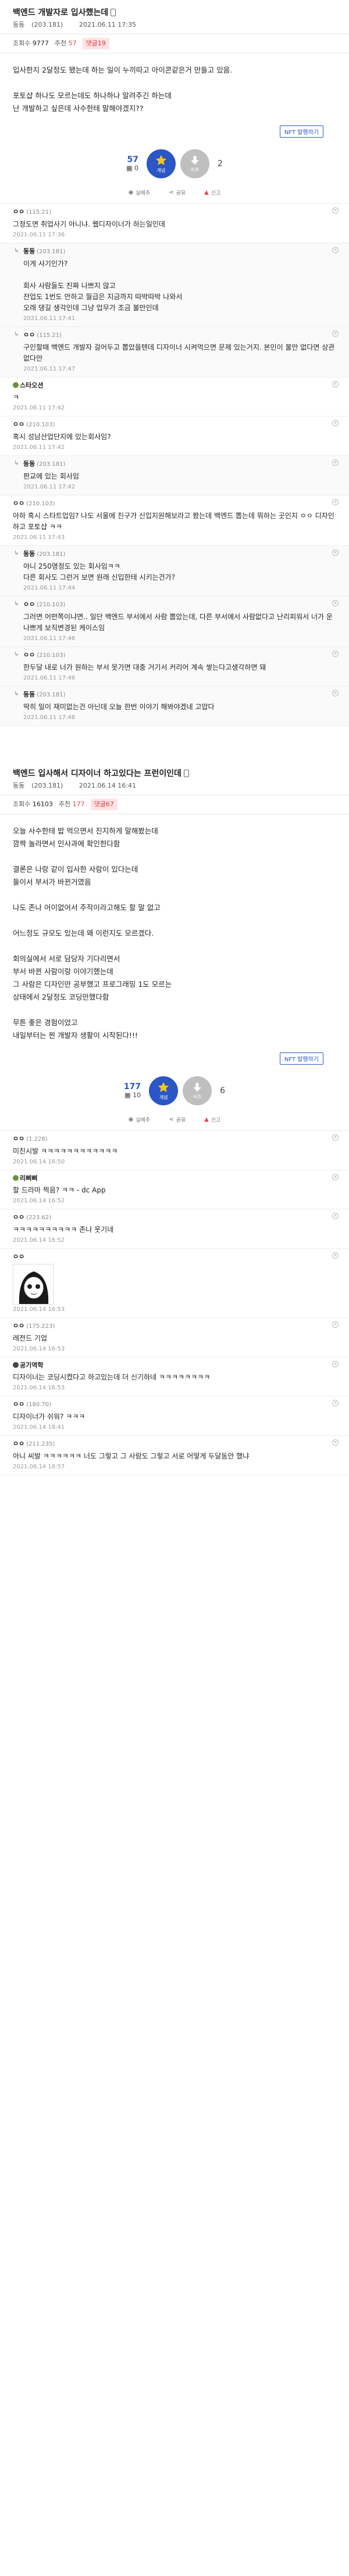 The width and height of the screenshot is (349, 2576). Describe the element at coordinates (174, 12) in the screenshot. I see `post-title: 백엔드 개발자로 입사했는데` at that location.